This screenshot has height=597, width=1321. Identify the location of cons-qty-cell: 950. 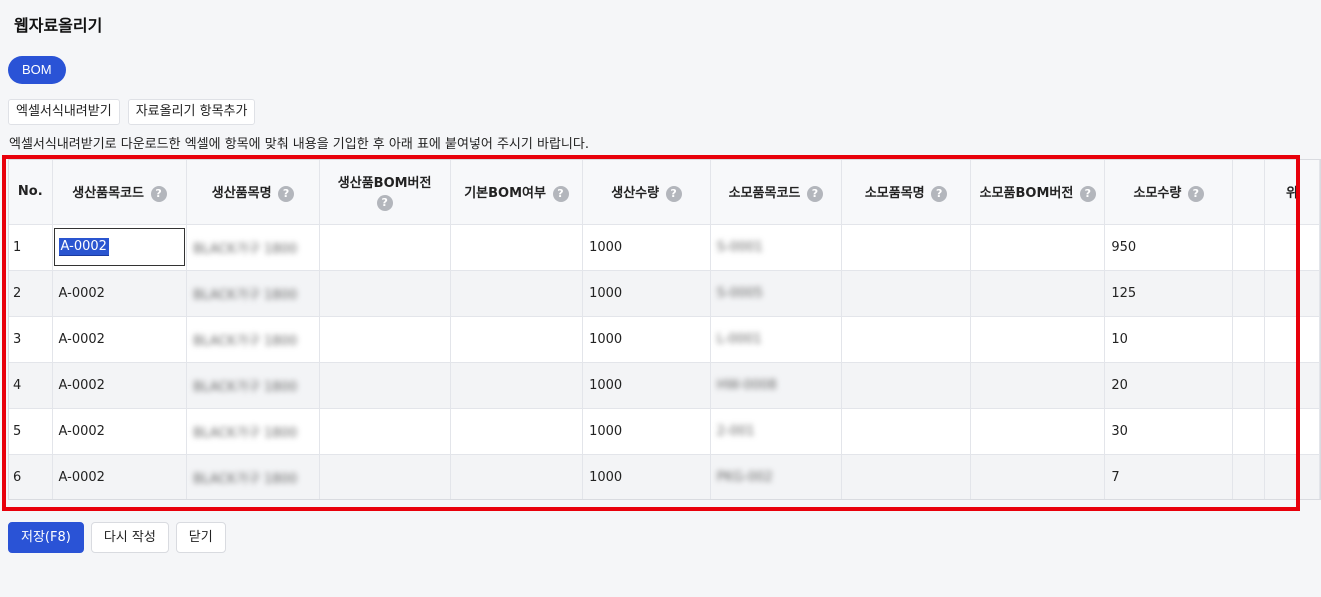
(1168, 247).